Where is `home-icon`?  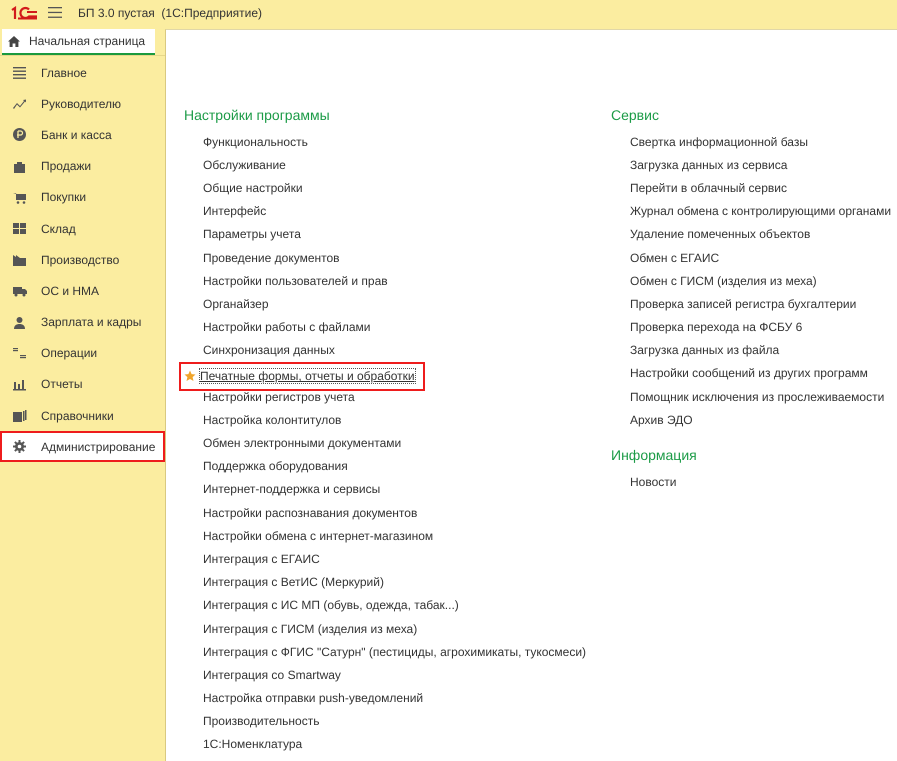
home-icon is located at coordinates (14, 41).